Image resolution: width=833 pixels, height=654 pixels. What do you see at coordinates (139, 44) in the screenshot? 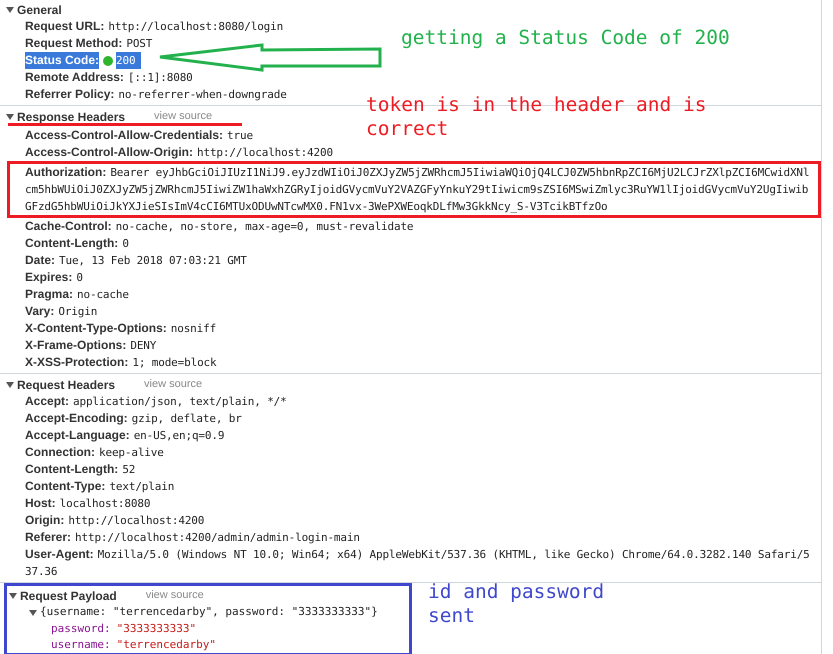
I see `header-value: POST` at bounding box center [139, 44].